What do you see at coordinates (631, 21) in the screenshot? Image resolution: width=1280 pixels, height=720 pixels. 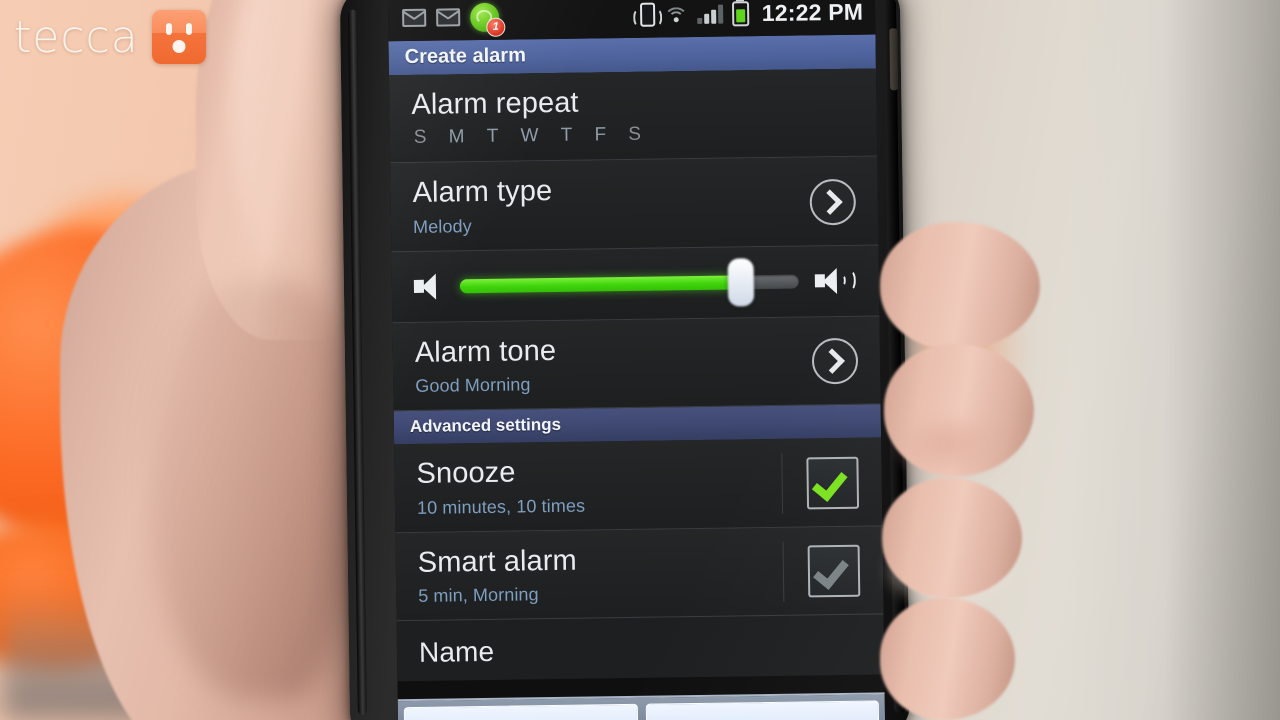 I see `status-bar: 1 12:22 PM` at bounding box center [631, 21].